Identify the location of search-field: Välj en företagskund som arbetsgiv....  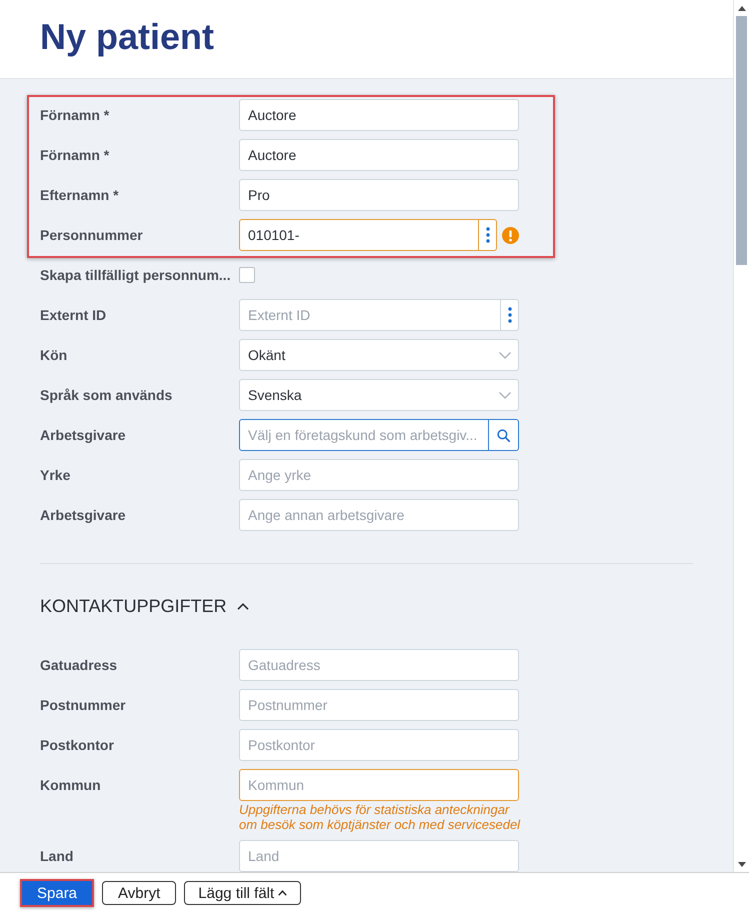
(364, 435).